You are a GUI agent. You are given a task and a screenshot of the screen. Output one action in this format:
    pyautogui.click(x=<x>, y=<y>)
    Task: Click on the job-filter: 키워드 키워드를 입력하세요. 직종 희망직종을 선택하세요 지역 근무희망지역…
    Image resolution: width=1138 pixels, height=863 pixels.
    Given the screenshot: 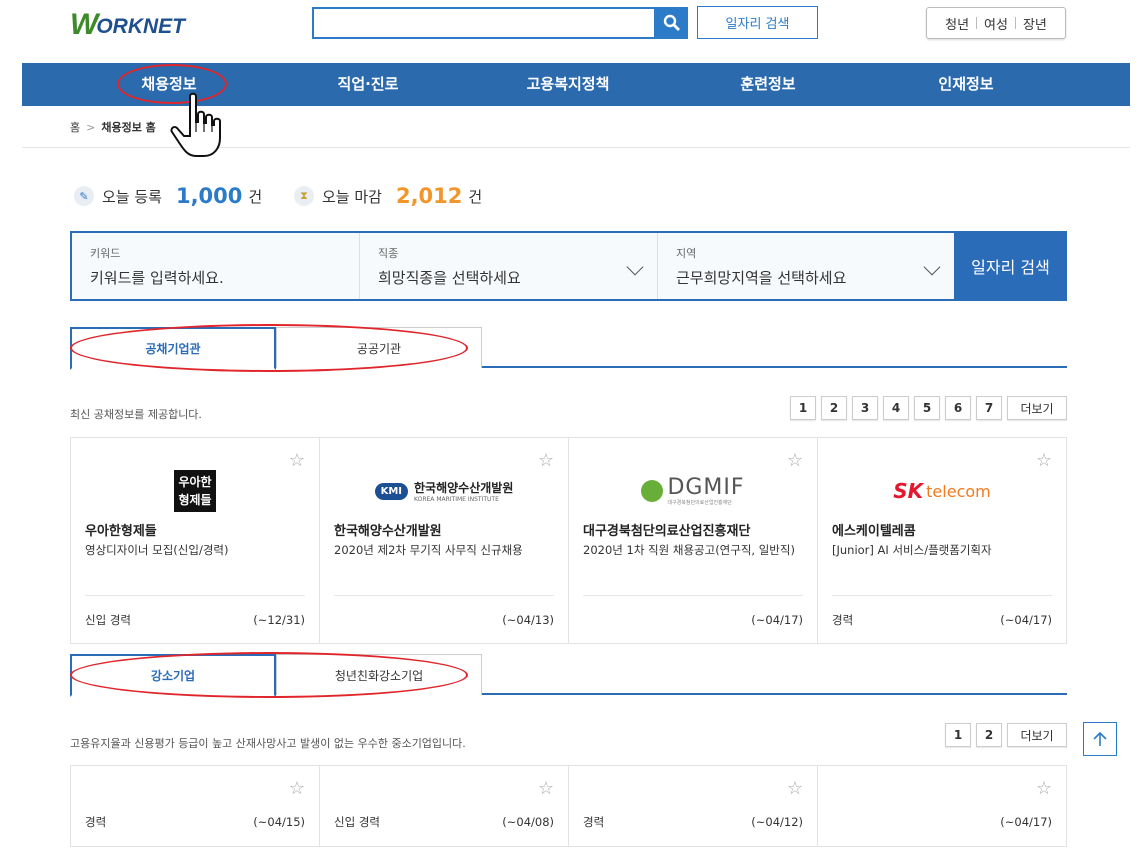 What is the action you would take?
    pyautogui.click(x=568, y=266)
    